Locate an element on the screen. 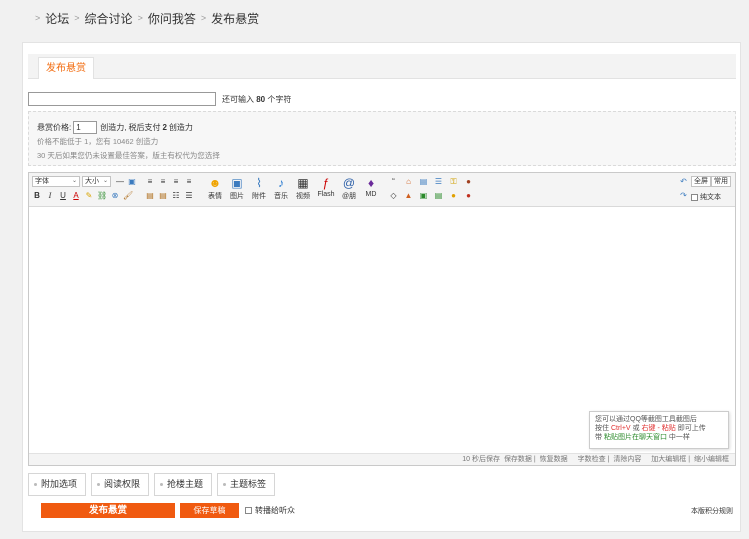 Image resolution: width=749 pixels, height=539 pixels. tooltip-line-2: 按住 Ctrl+V 或 右键 - 粘贴 即可上传 is located at coordinates (661, 428).